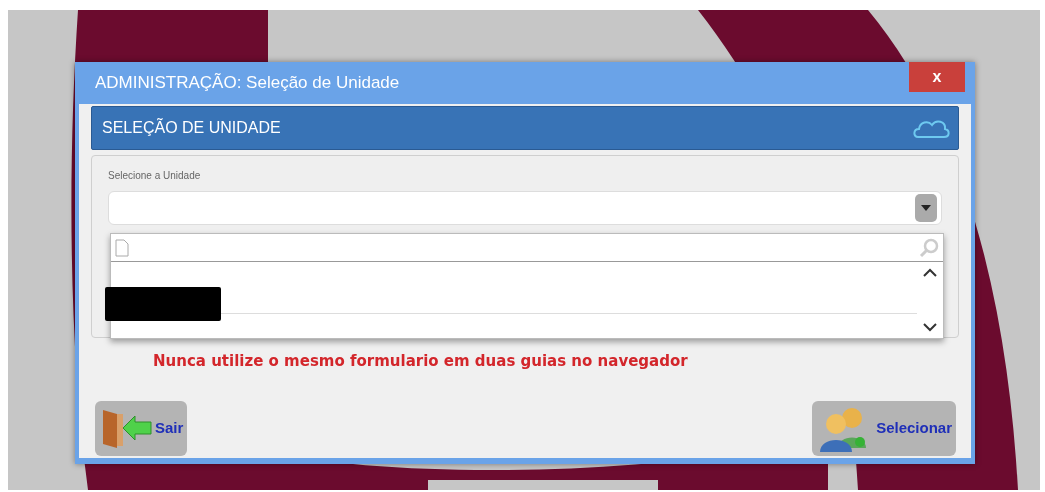  I want to click on panel-title: SELEÇÃO DE UNIDADE, so click(191, 127).